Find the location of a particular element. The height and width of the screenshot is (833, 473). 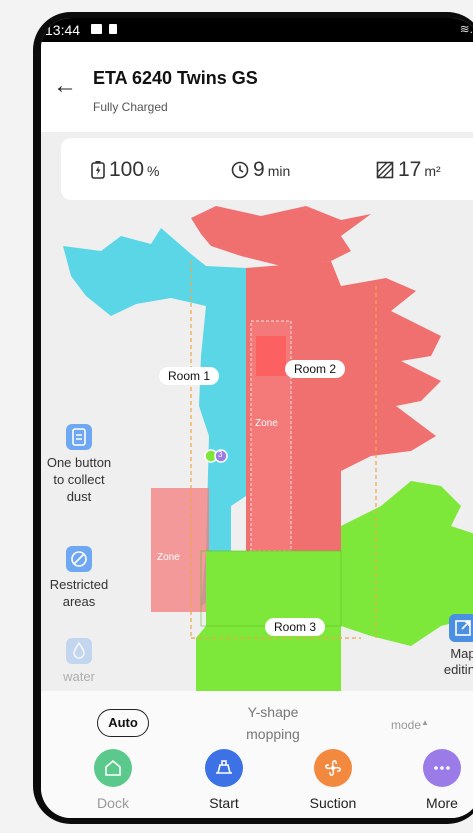

device-status: Fully Charged is located at coordinates (130, 107).